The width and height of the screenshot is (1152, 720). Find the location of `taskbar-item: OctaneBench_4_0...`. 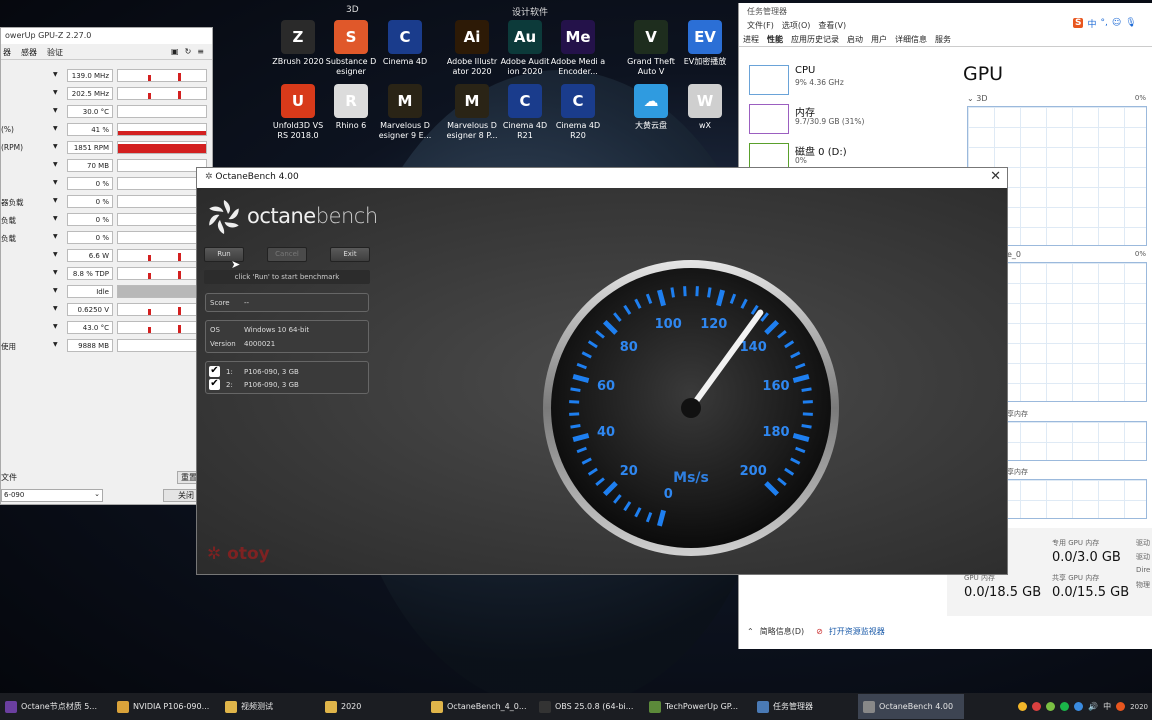

taskbar-item: OctaneBench_4_0... is located at coordinates (480, 706).